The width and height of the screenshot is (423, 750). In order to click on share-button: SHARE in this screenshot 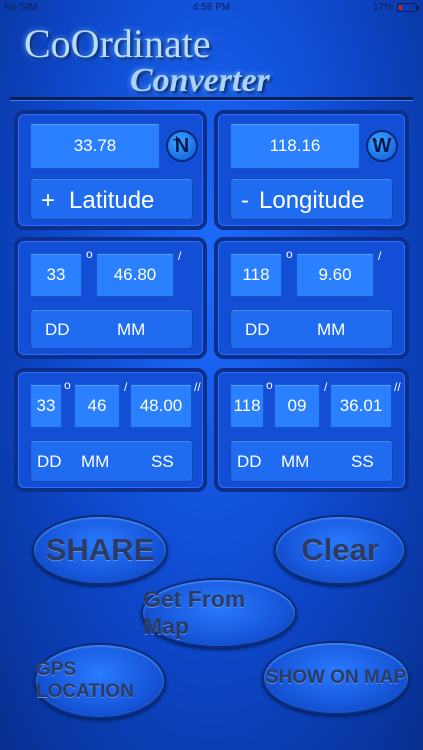, I will do `click(100, 550)`.